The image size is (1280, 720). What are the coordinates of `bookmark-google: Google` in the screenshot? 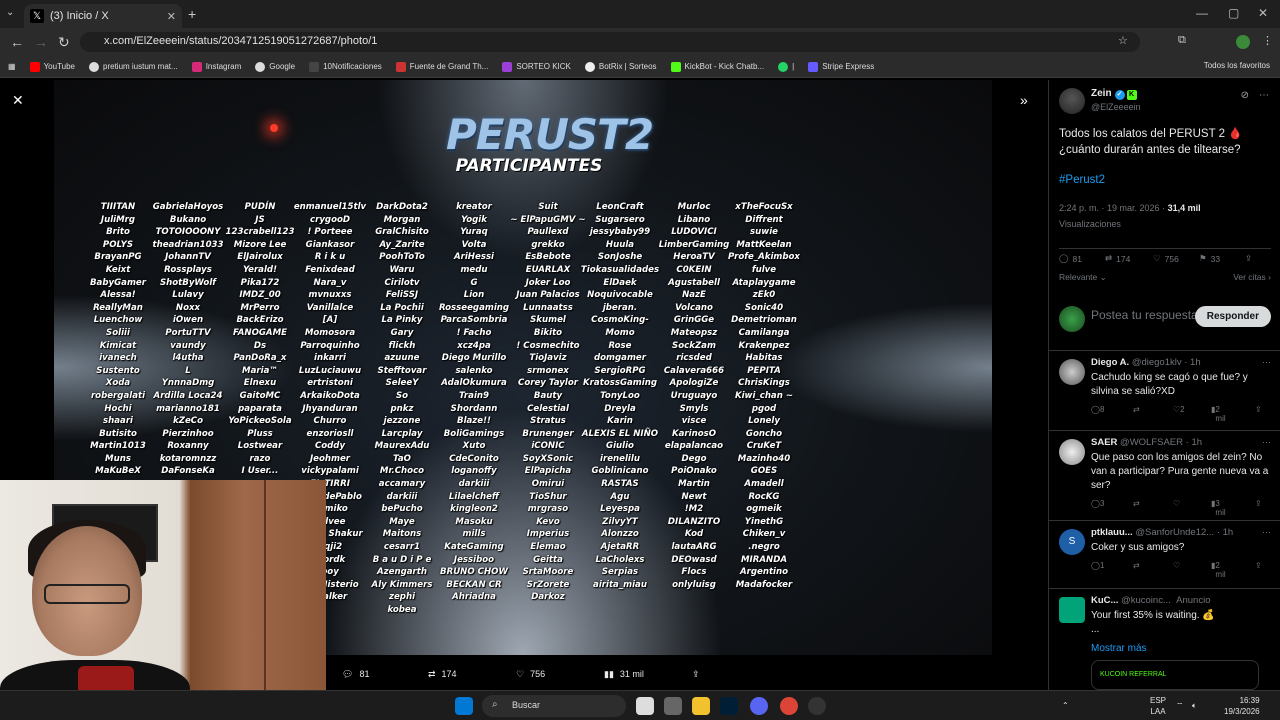 It's located at (275, 66).